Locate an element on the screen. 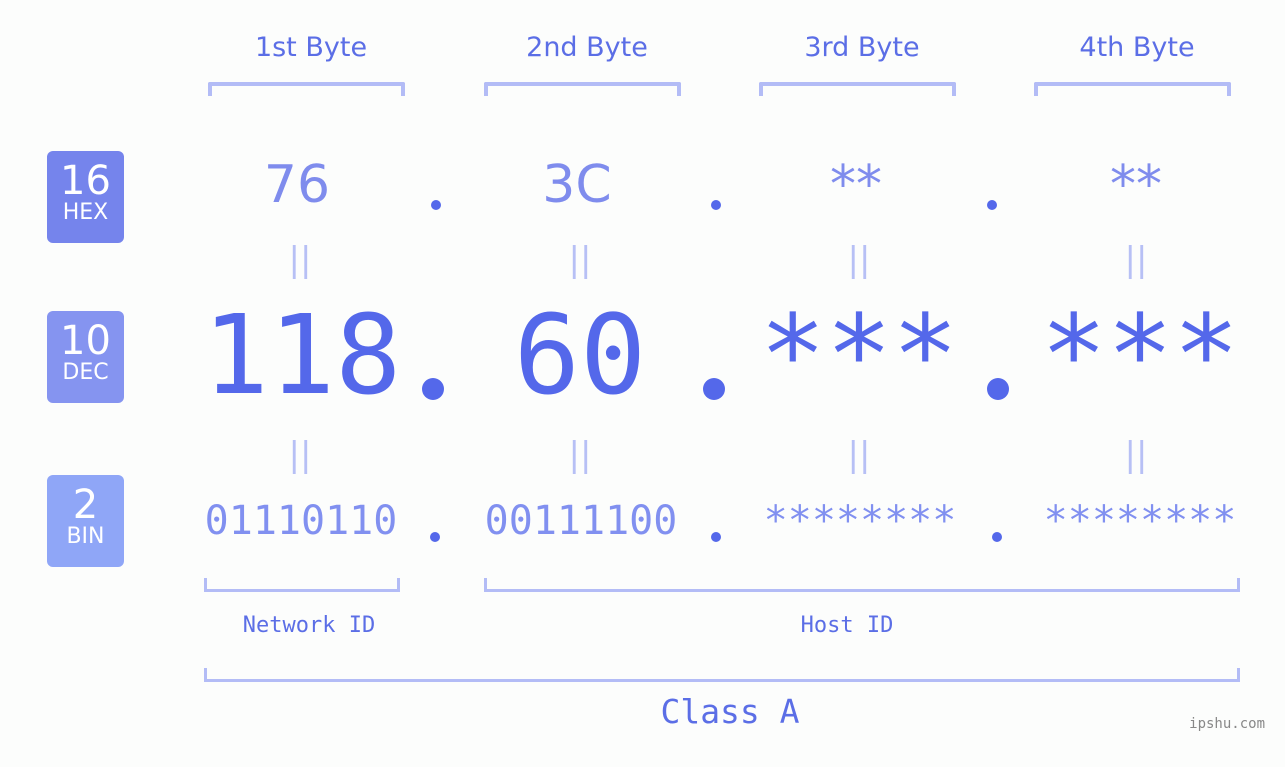 This screenshot has height=767, width=1285. dec-value-1: 118 is located at coordinates (302, 355).